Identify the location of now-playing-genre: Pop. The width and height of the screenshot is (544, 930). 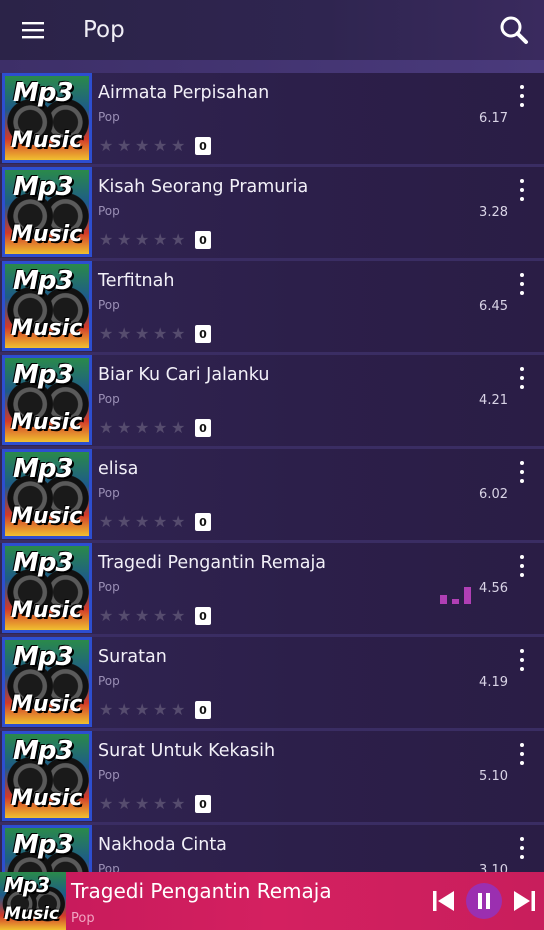
(83, 918).